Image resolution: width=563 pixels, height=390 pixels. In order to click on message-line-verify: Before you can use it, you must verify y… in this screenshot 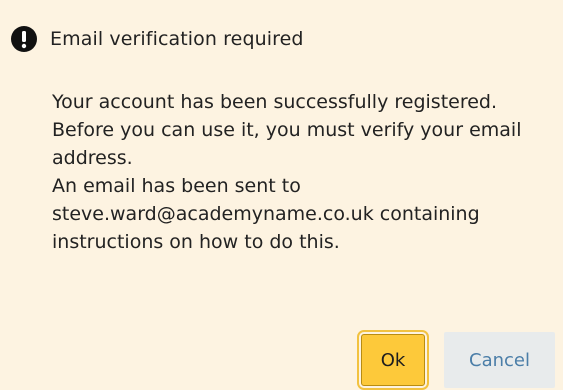, I will do `click(287, 144)`.